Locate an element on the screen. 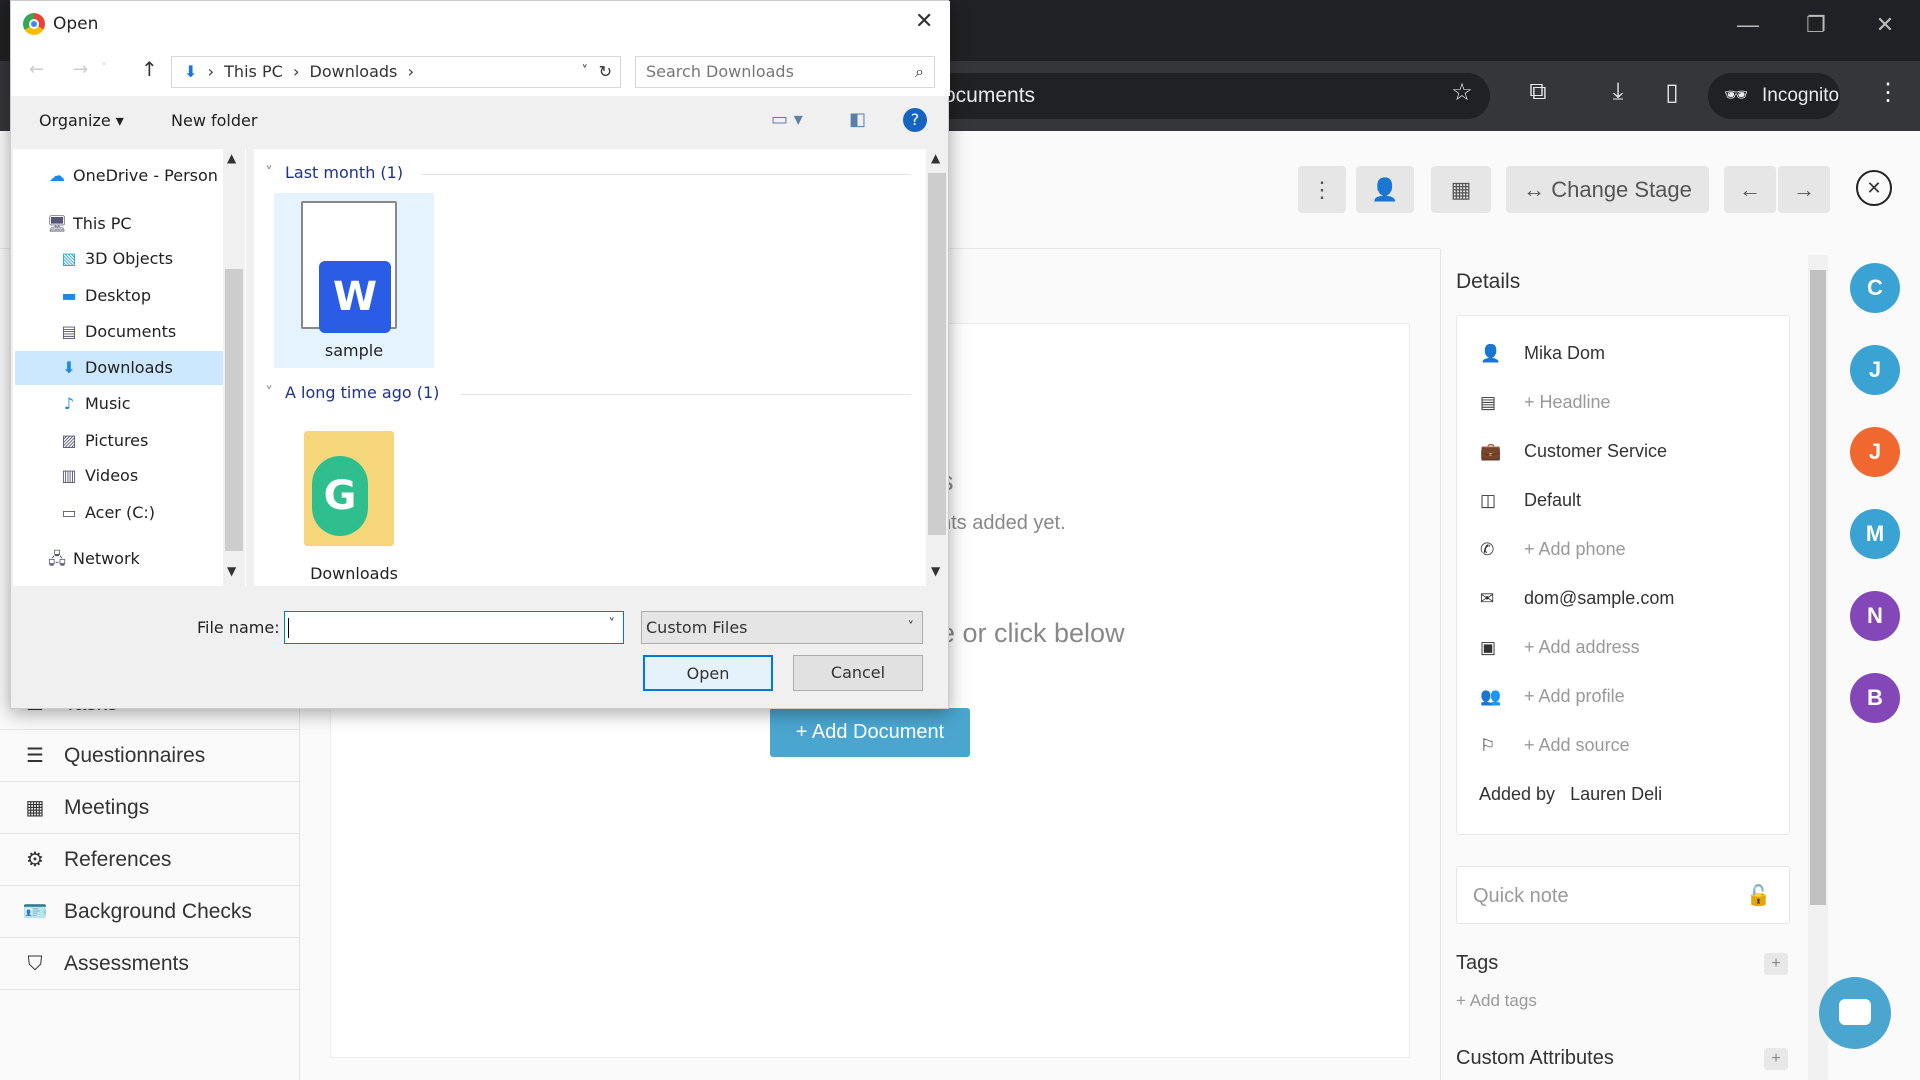 This screenshot has height=1080, width=1920. dialog-address-bar: ⬇ › This PC › Downloads › ˅ ↻ is located at coordinates (396, 72).